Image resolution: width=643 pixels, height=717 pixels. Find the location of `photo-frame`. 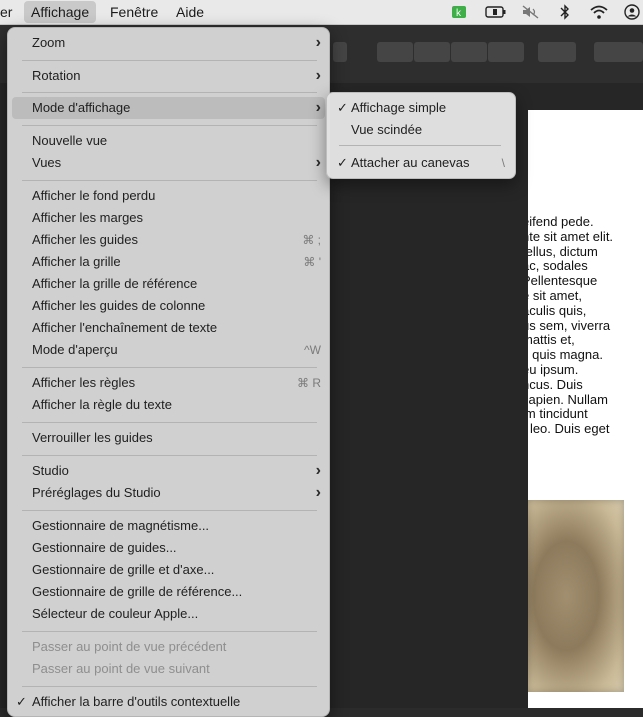

photo-frame is located at coordinates (576, 596).